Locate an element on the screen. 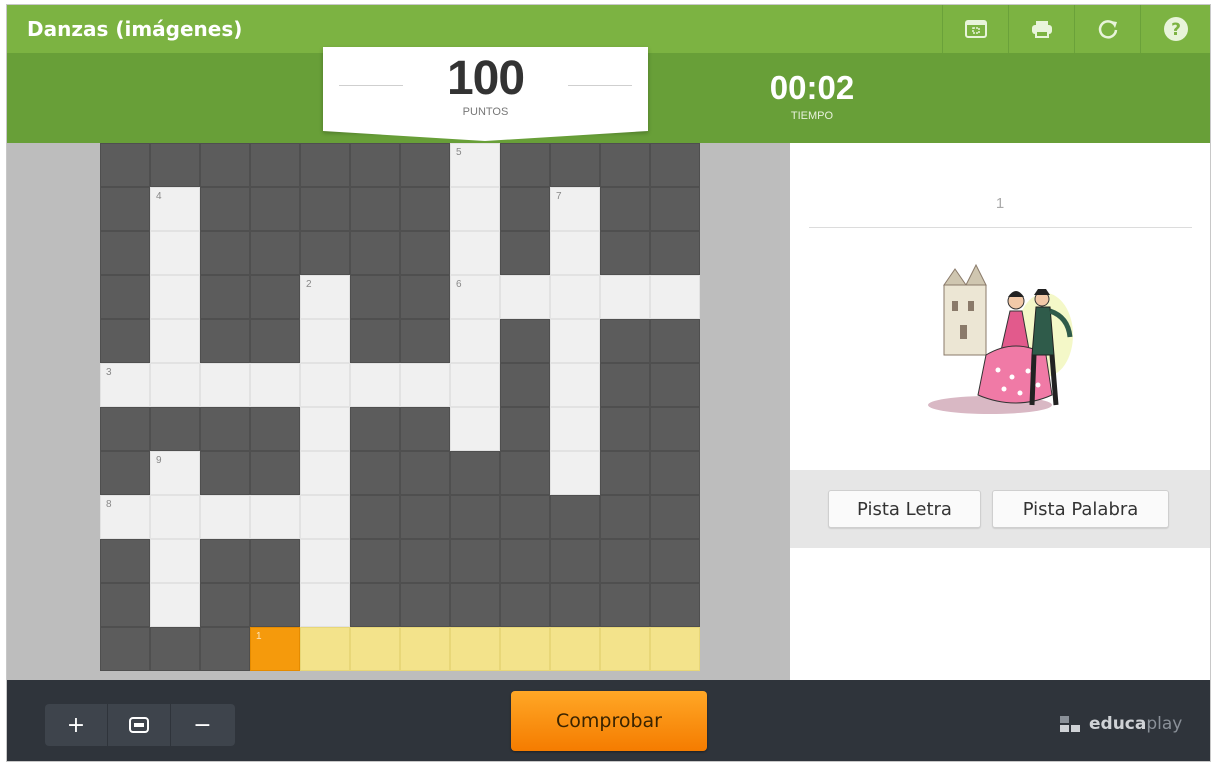 This screenshot has height=766, width=1217. zoom-reset-button is located at coordinates (139, 725).